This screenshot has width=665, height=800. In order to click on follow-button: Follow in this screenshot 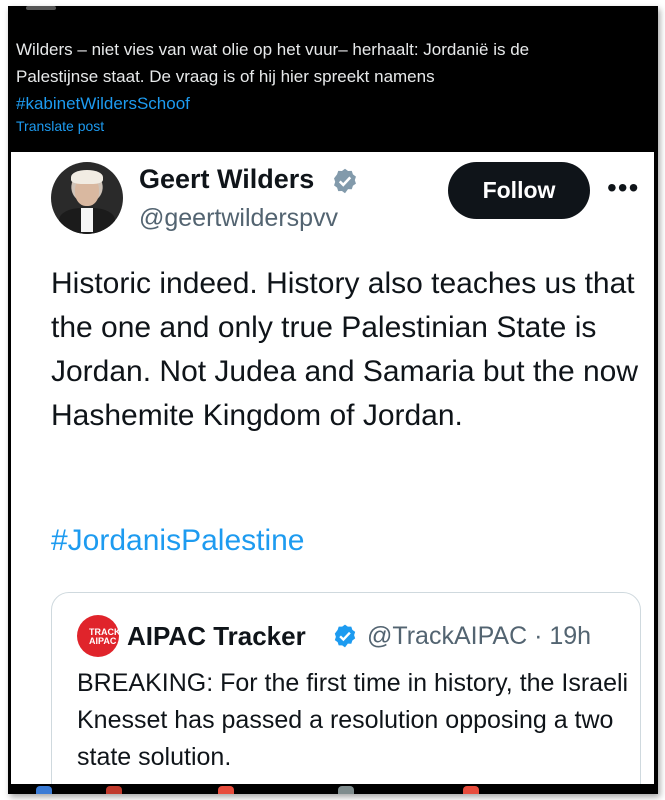, I will do `click(519, 190)`.